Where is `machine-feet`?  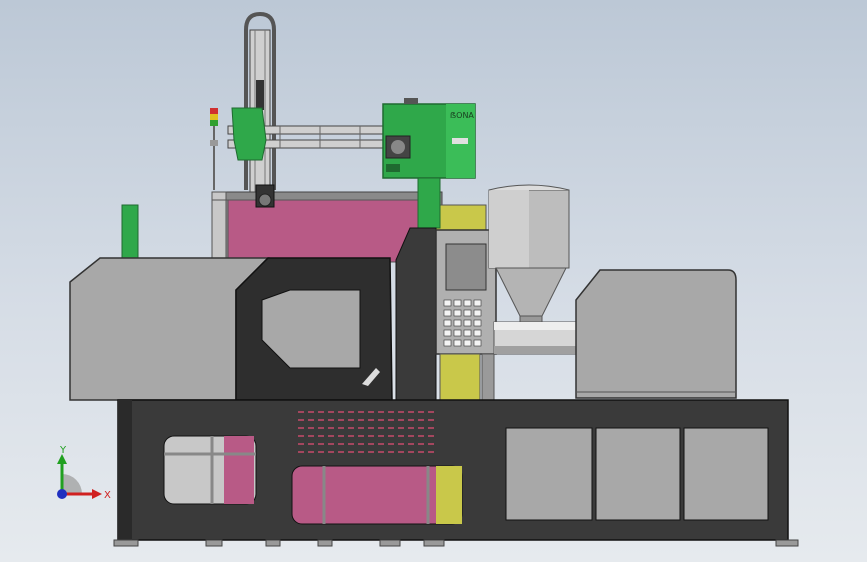 machine-feet is located at coordinates (456, 543).